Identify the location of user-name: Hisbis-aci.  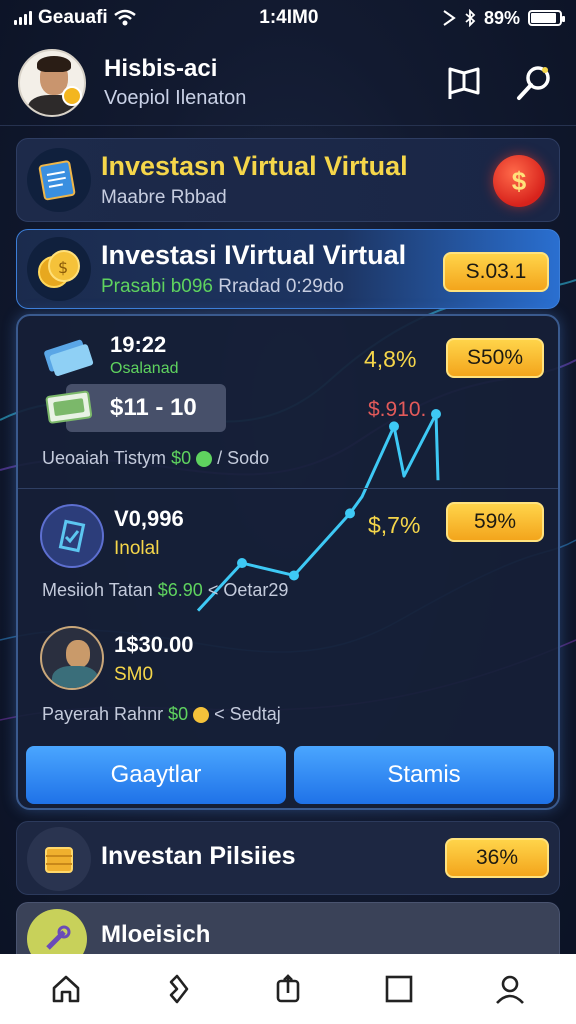
(161, 68).